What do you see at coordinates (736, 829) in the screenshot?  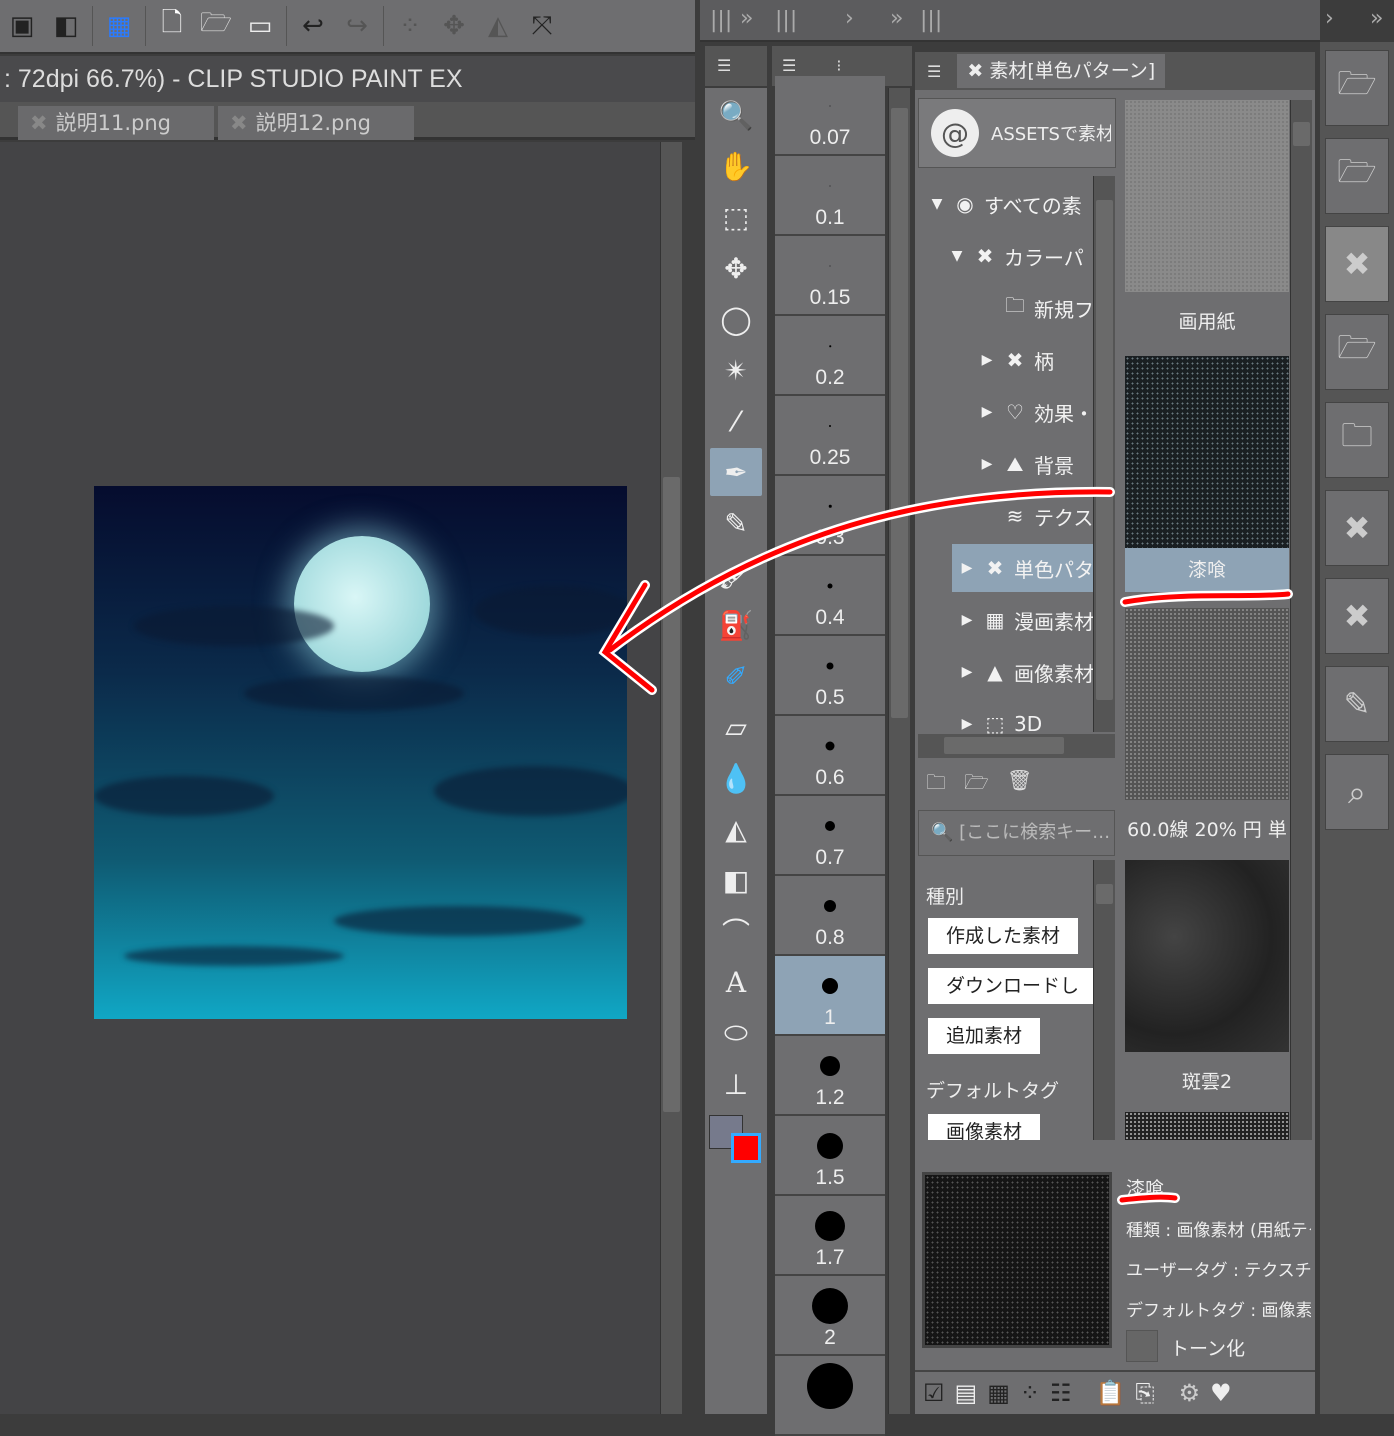 I see `fill-tool-icon: ◭` at bounding box center [736, 829].